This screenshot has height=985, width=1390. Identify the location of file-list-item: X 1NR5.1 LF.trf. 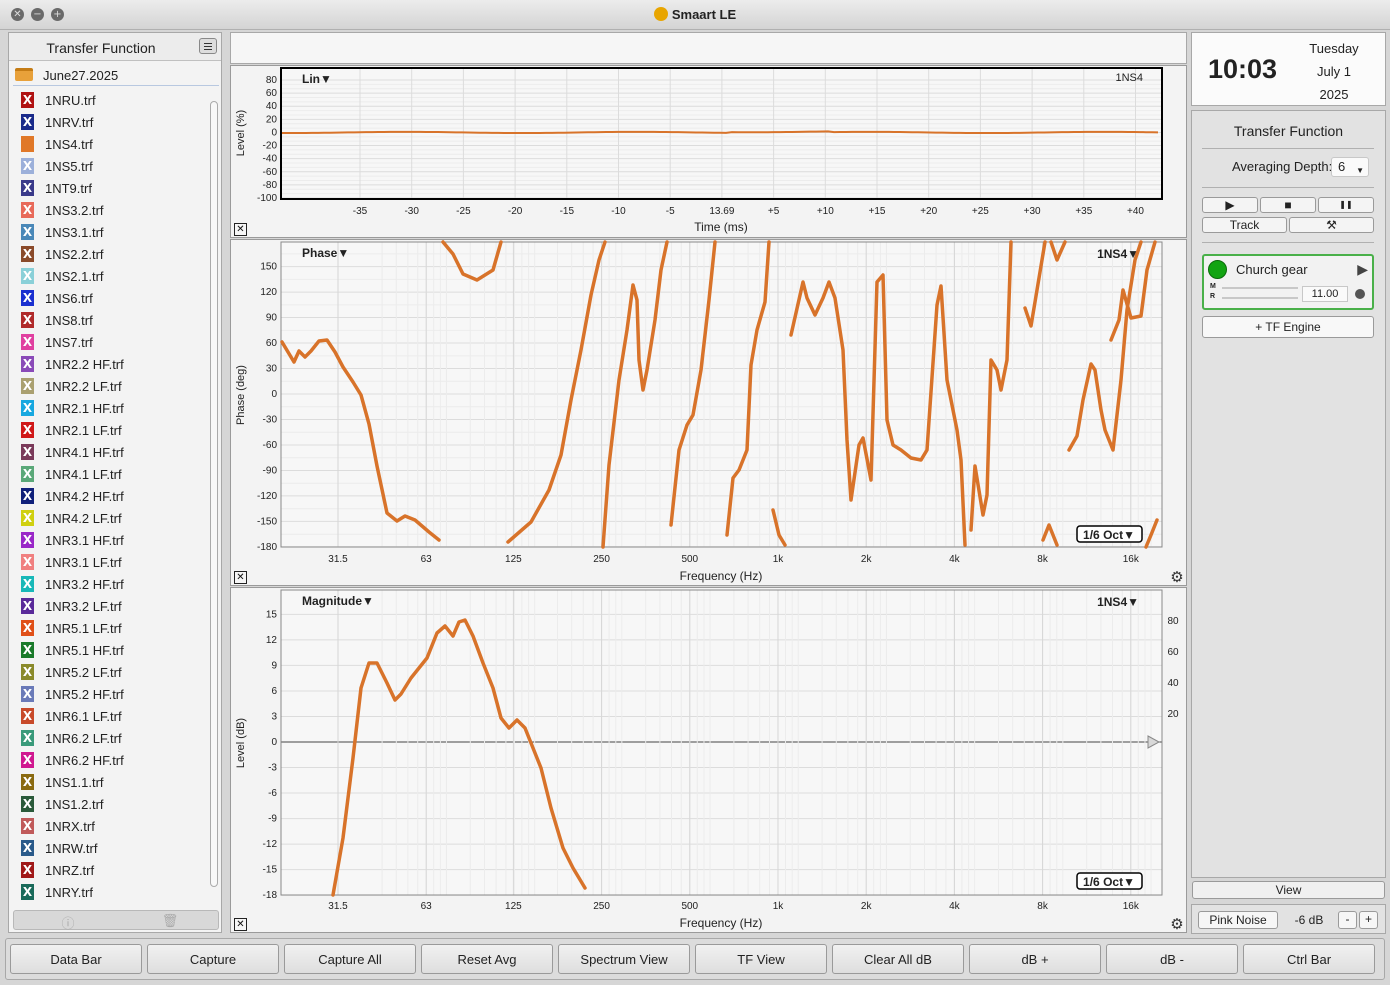
(111, 628).